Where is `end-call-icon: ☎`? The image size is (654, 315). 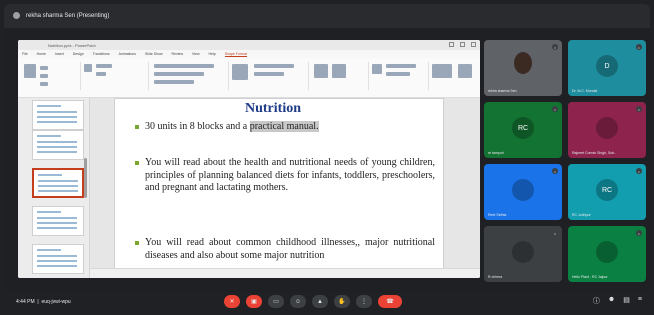 end-call-icon: ☎ is located at coordinates (390, 302).